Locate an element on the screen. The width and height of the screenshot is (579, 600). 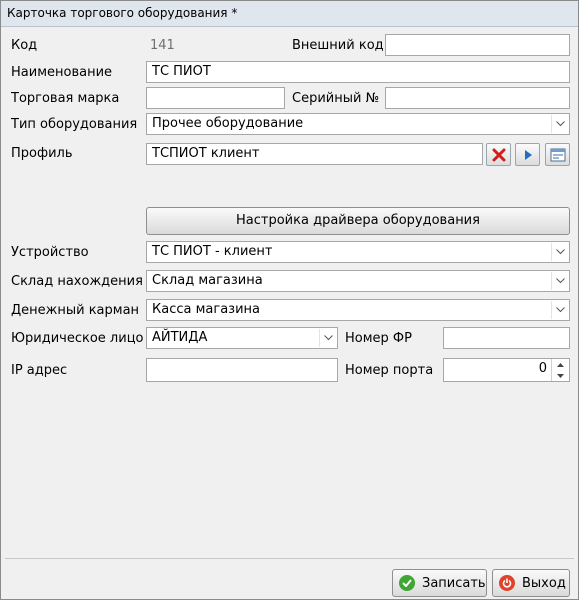
port-value: 0 is located at coordinates (542, 368).